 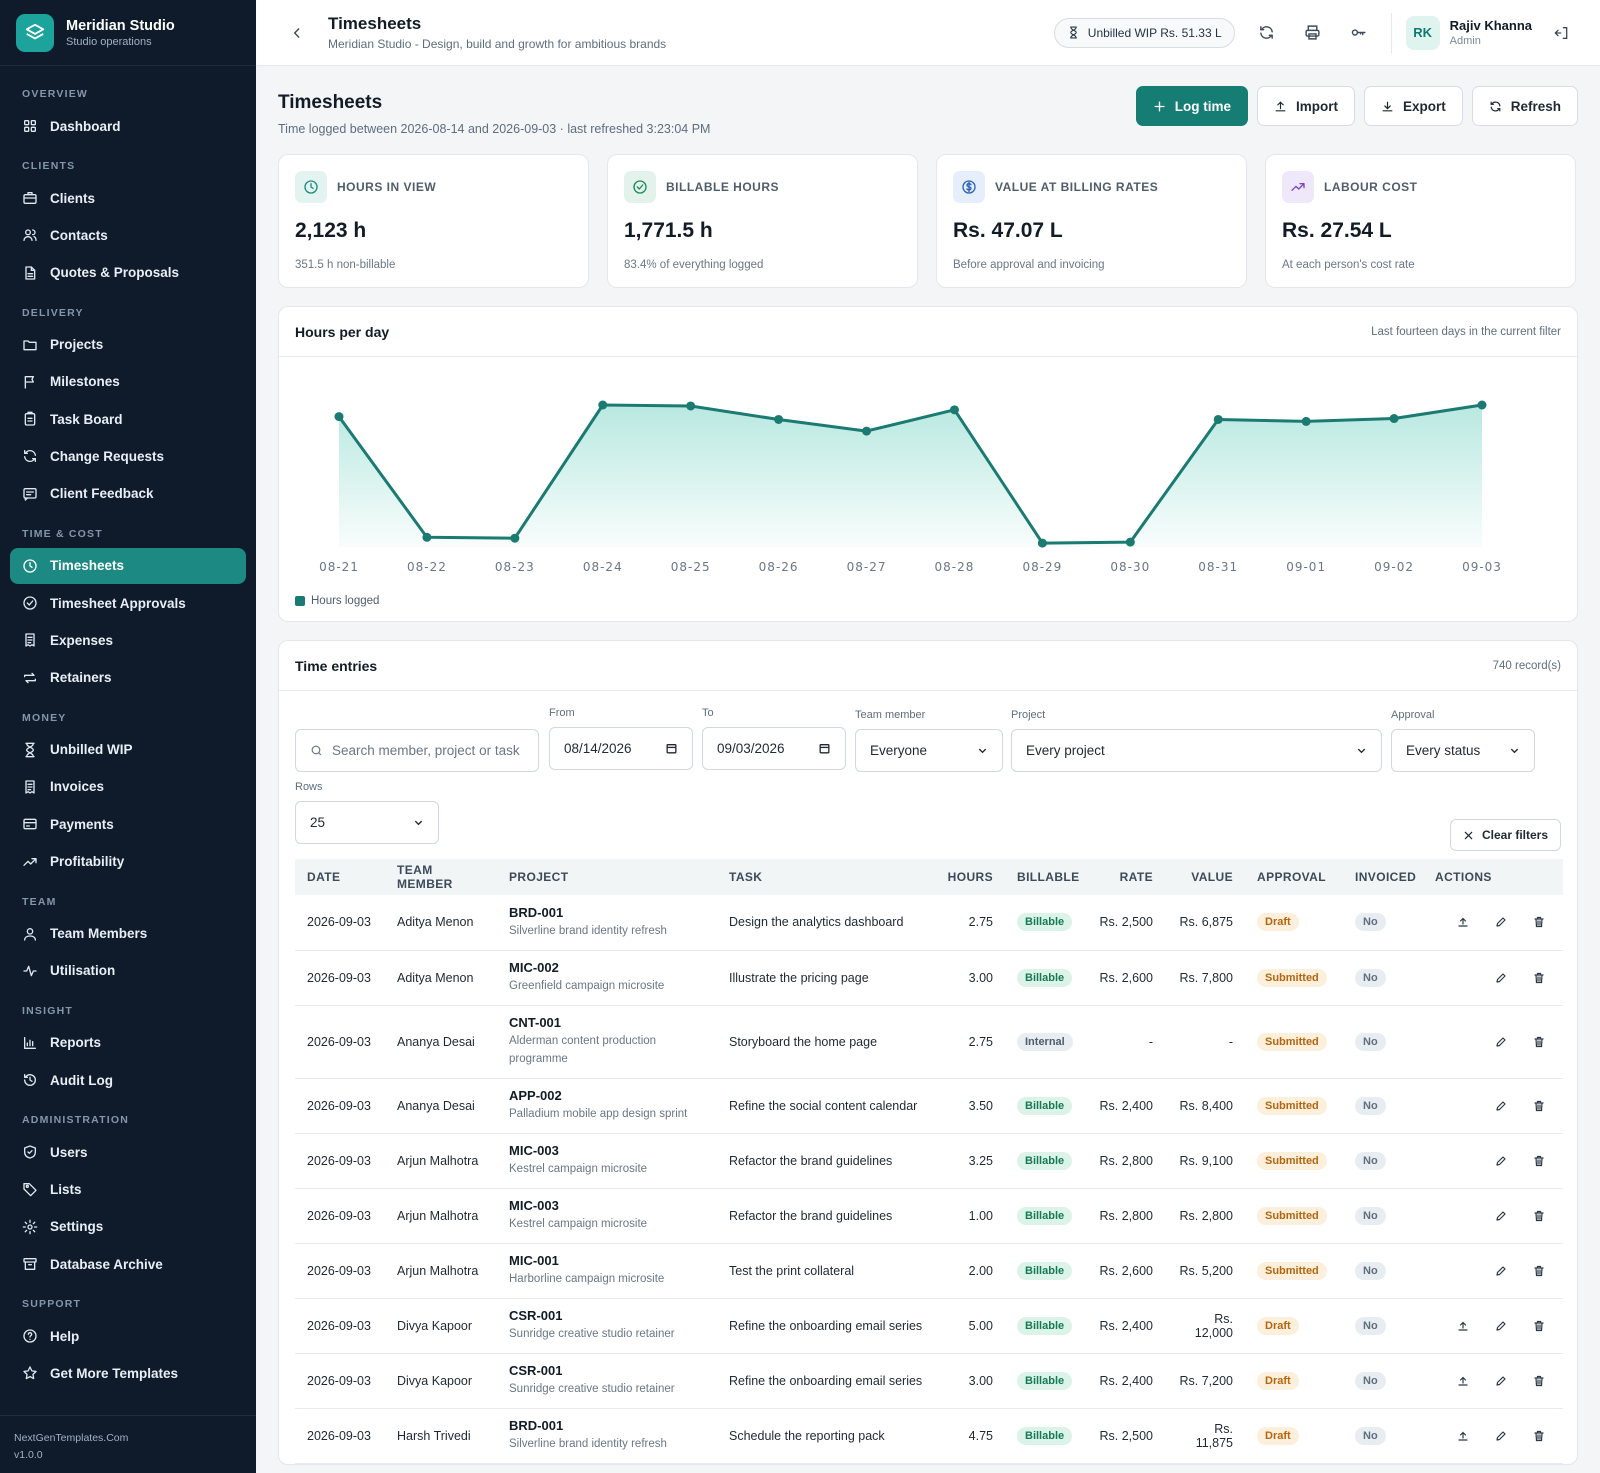 What do you see at coordinates (128, 345) in the screenshot?
I see `sidebar-item-projects: Projects` at bounding box center [128, 345].